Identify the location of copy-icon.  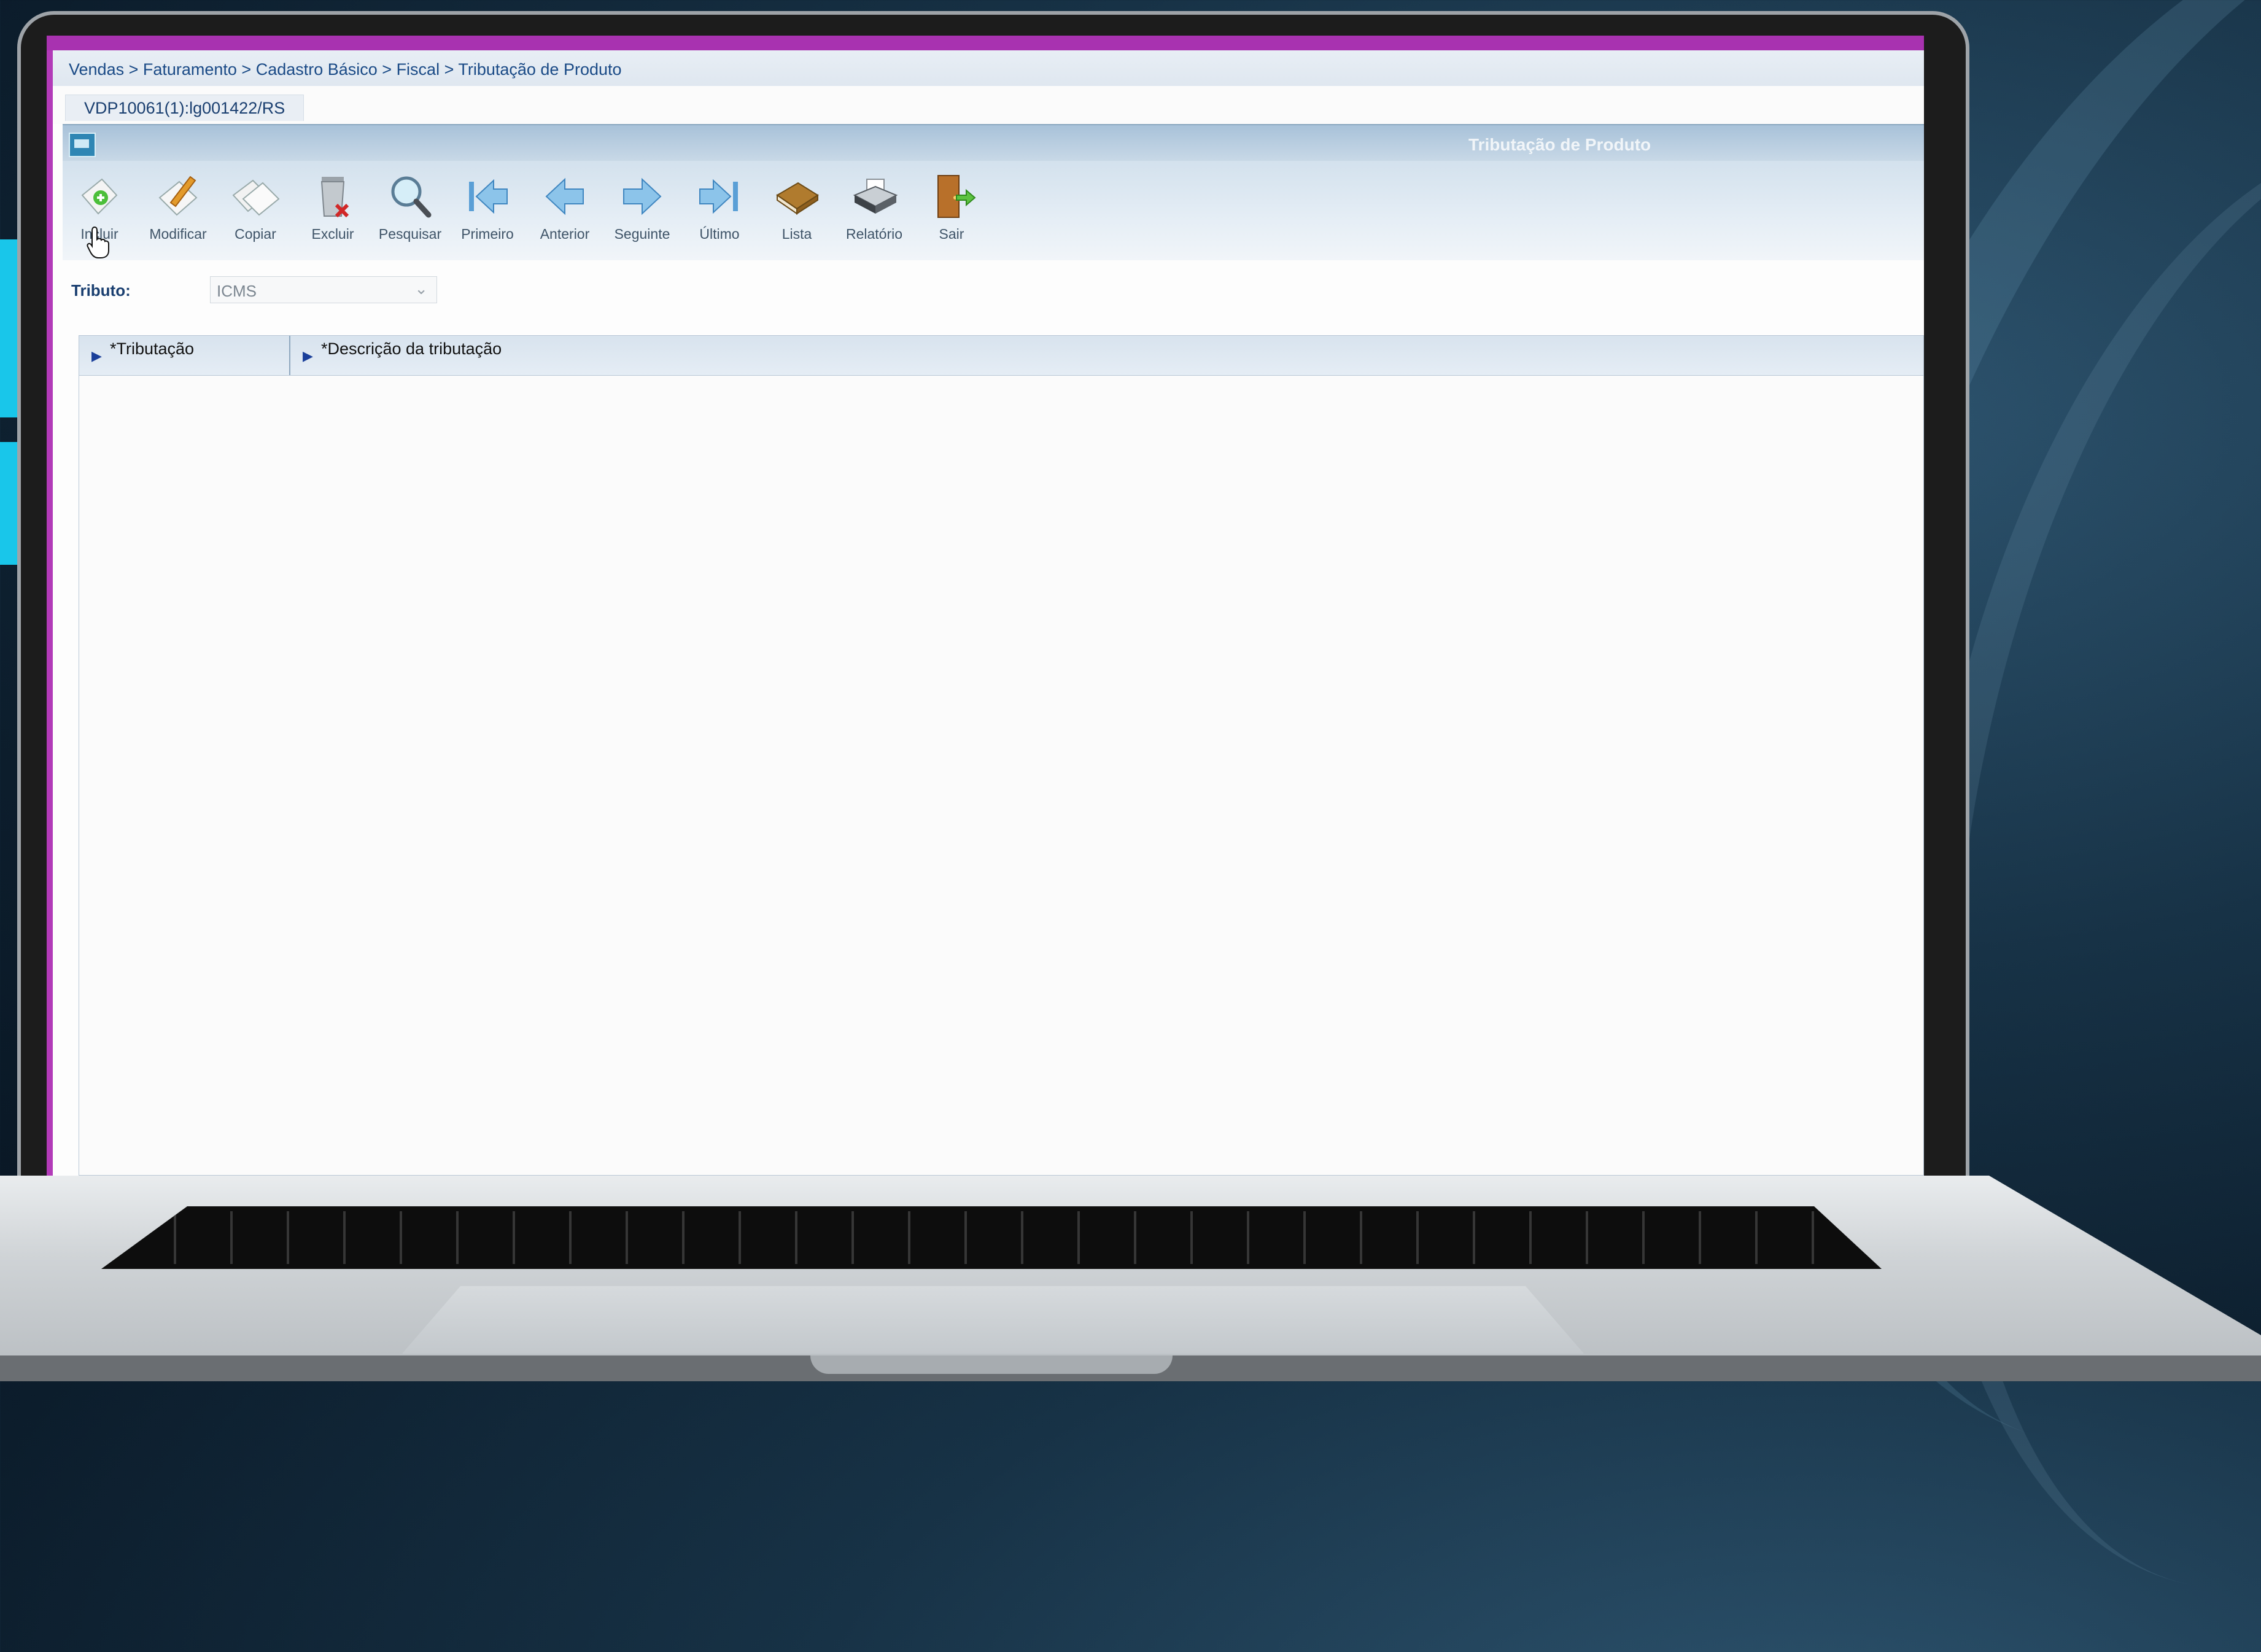
(256, 198).